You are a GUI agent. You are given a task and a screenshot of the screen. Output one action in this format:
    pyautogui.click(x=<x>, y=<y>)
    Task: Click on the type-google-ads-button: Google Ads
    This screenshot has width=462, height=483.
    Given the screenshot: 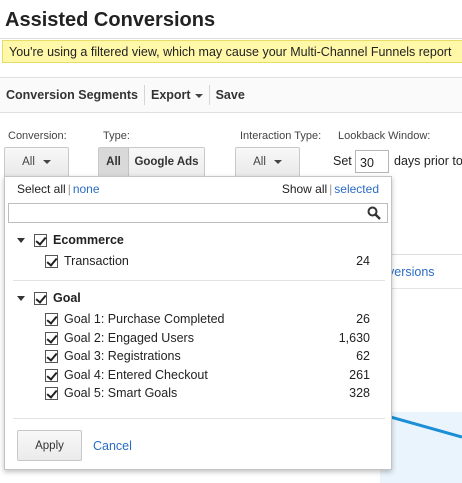 What is the action you would take?
    pyautogui.click(x=166, y=162)
    